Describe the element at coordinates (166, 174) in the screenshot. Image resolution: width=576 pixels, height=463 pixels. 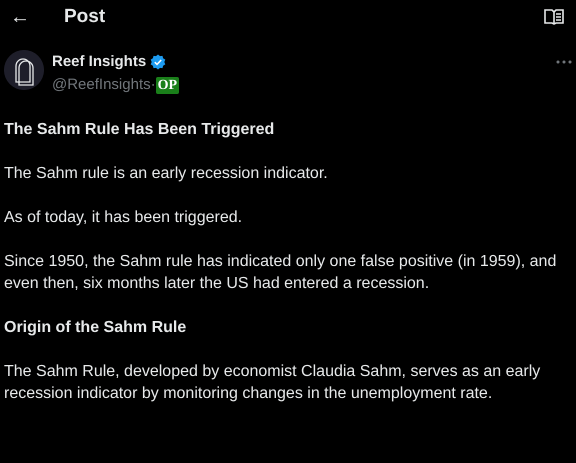
I see `paragraph: The Sahm rule is an early recession indicator.` at that location.